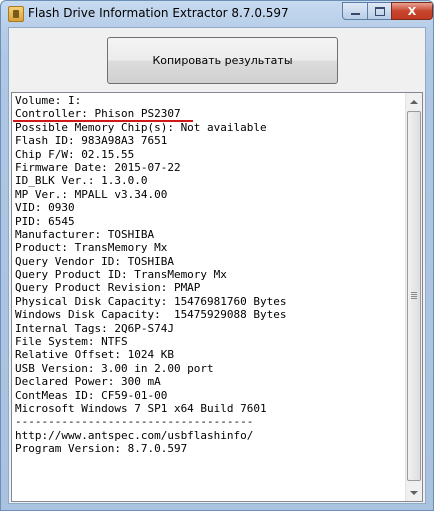 Image resolution: width=434 pixels, height=511 pixels. I want to click on result-line-text: Internal Tags: 2Q6P-S74J, so click(94, 328).